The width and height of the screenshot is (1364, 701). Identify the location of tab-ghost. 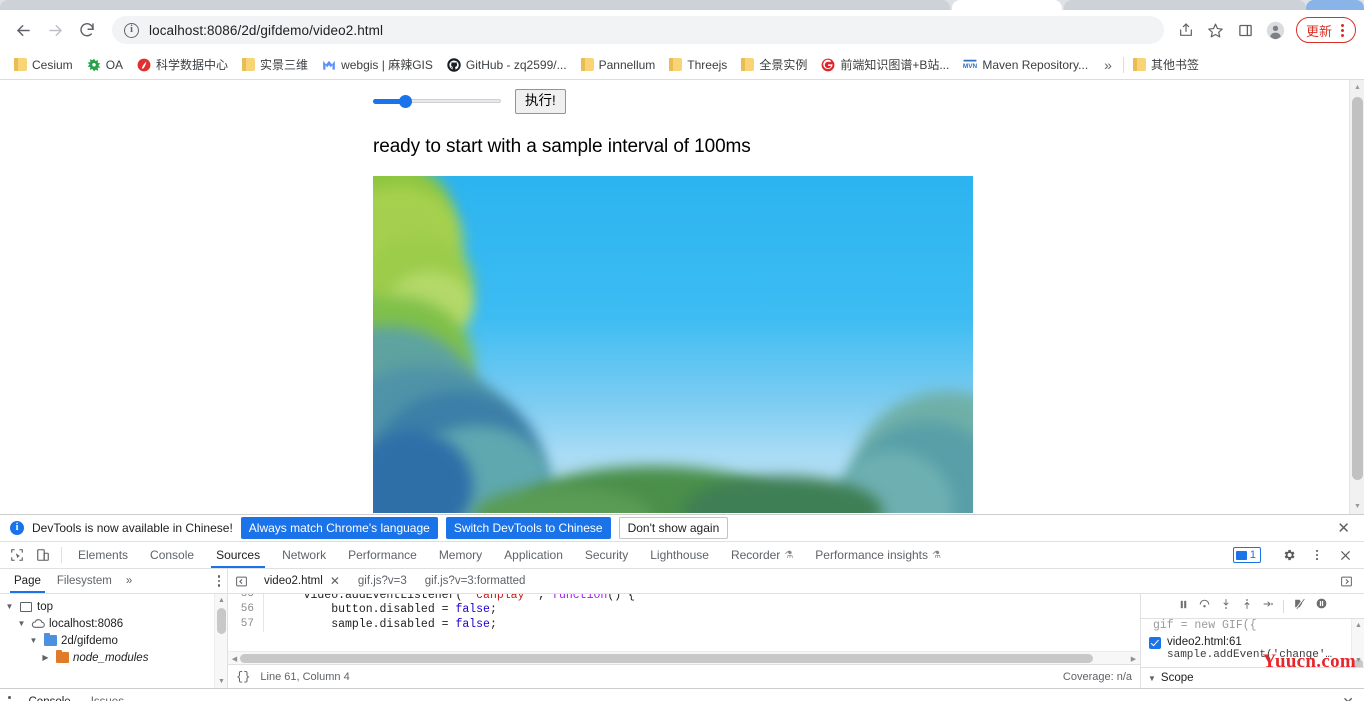
(475, 5).